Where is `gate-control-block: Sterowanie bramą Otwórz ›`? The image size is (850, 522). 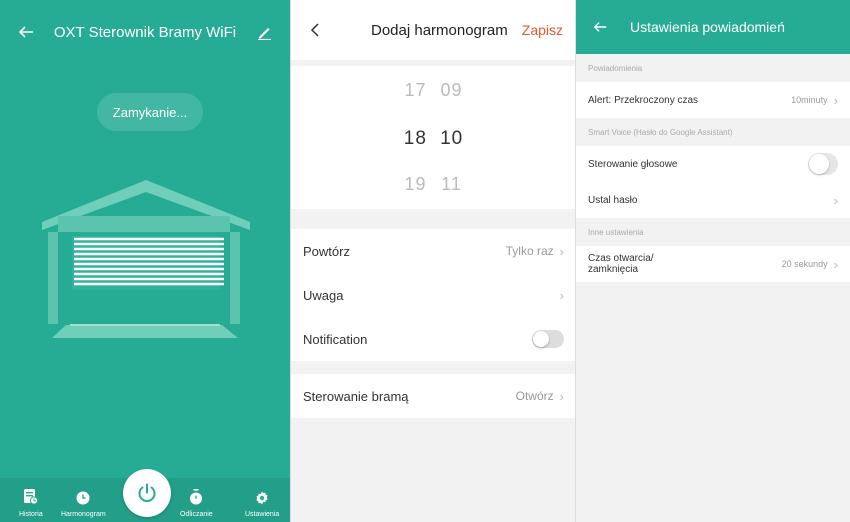 gate-control-block: Sterowanie bramą Otwórz › is located at coordinates (433, 396).